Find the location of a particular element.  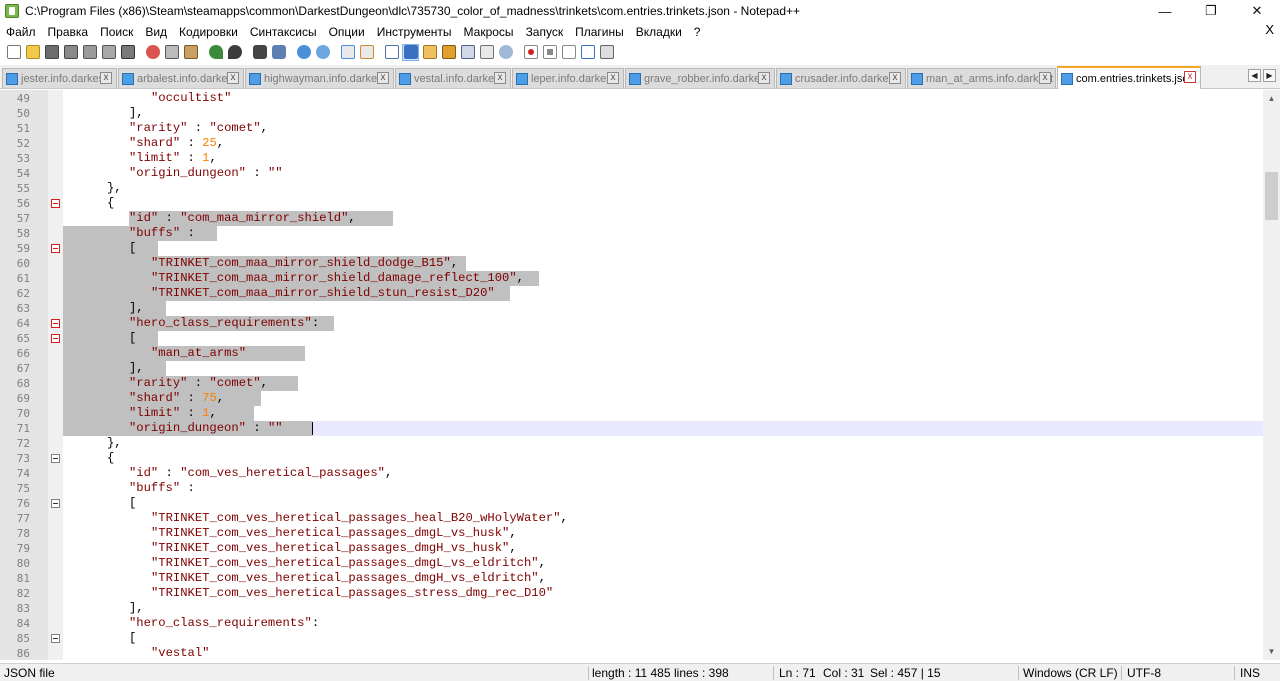

minimize-button: — is located at coordinates (1165, 11).